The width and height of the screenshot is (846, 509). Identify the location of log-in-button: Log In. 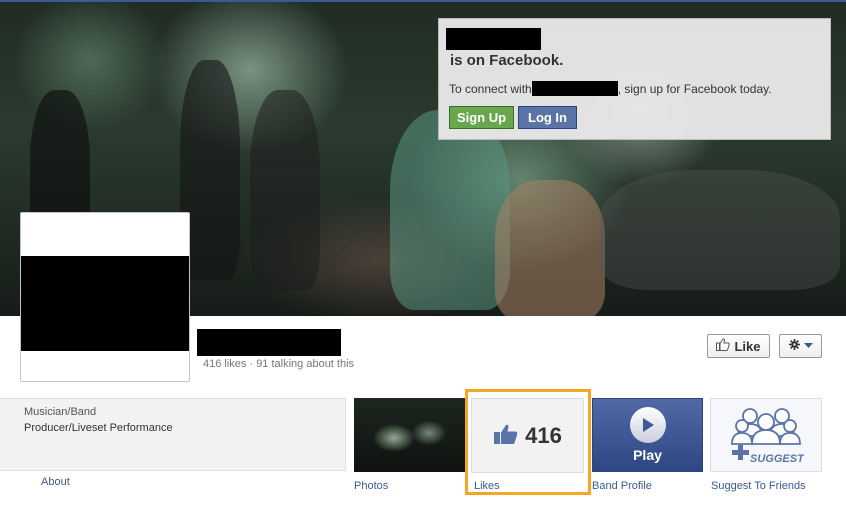
(547, 117).